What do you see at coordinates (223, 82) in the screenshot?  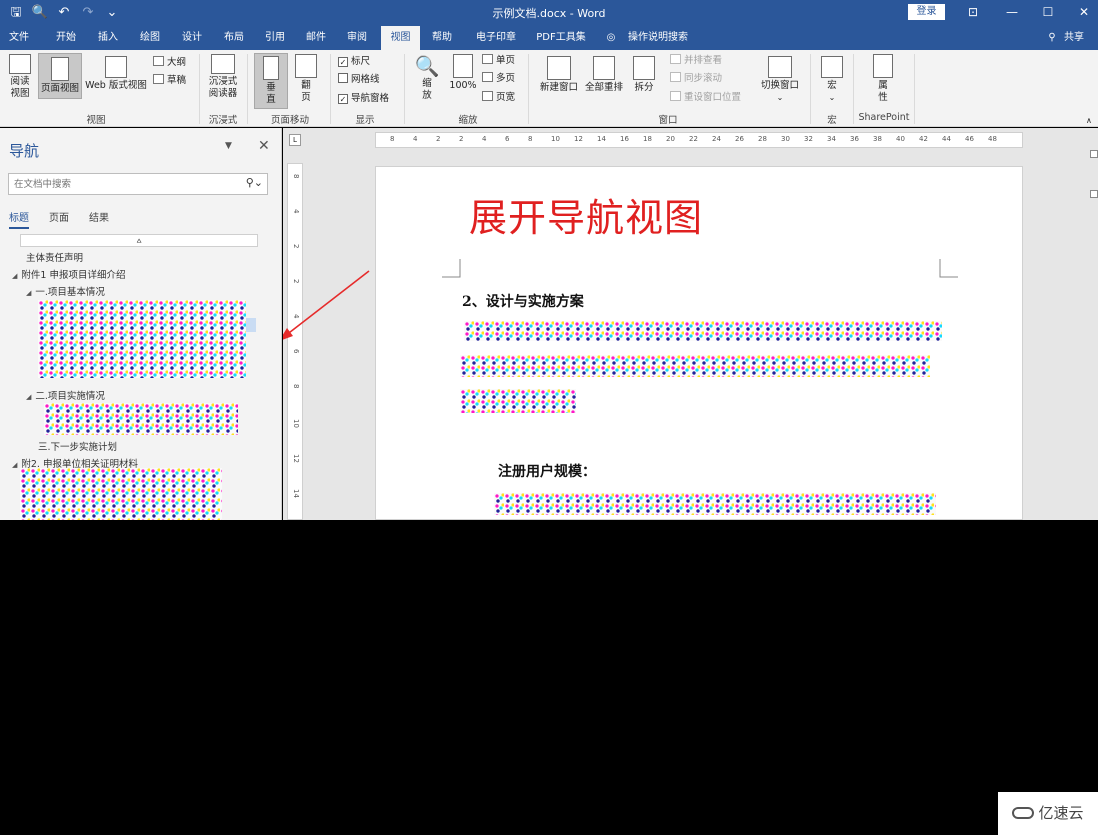 I see `immersive-reader-button: 沉浸式 阅读器` at bounding box center [223, 82].